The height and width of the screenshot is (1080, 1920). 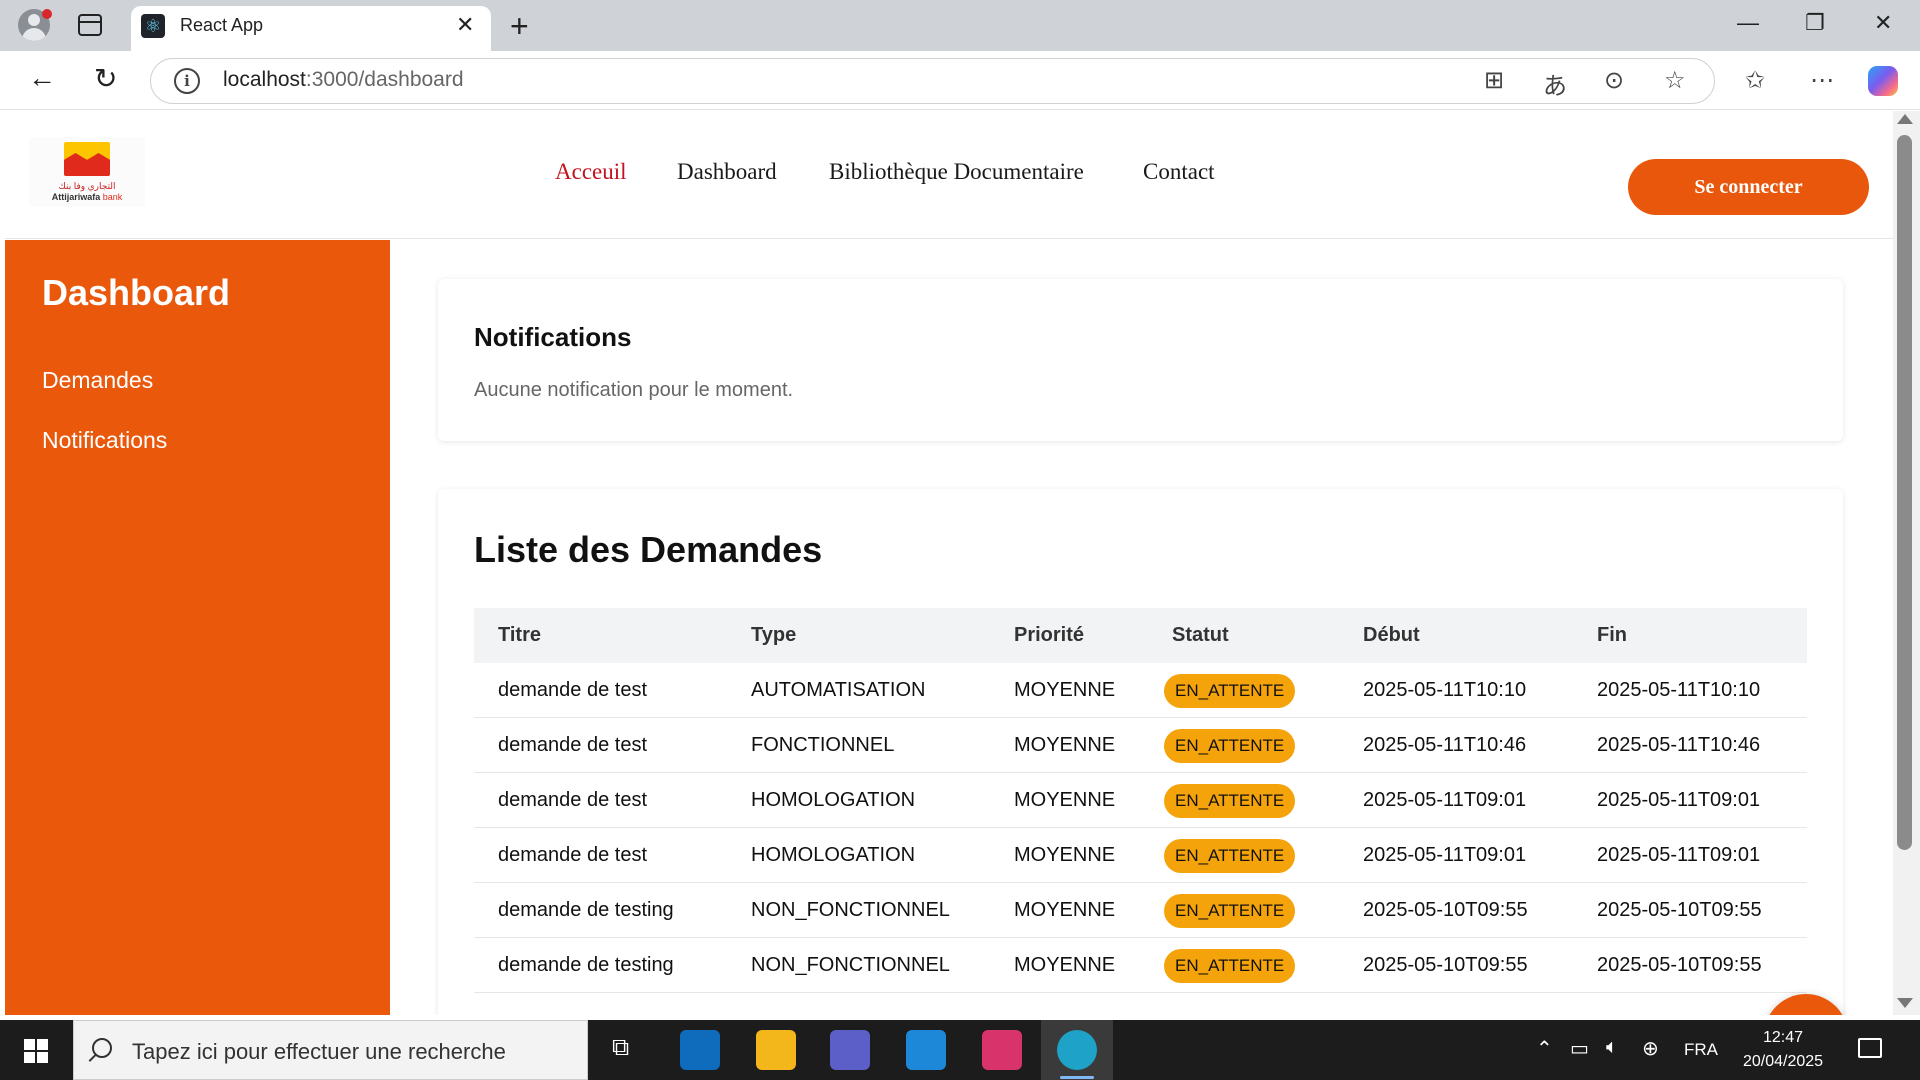 What do you see at coordinates (97, 380) in the screenshot?
I see `sidebar-item-demandes: Demandes` at bounding box center [97, 380].